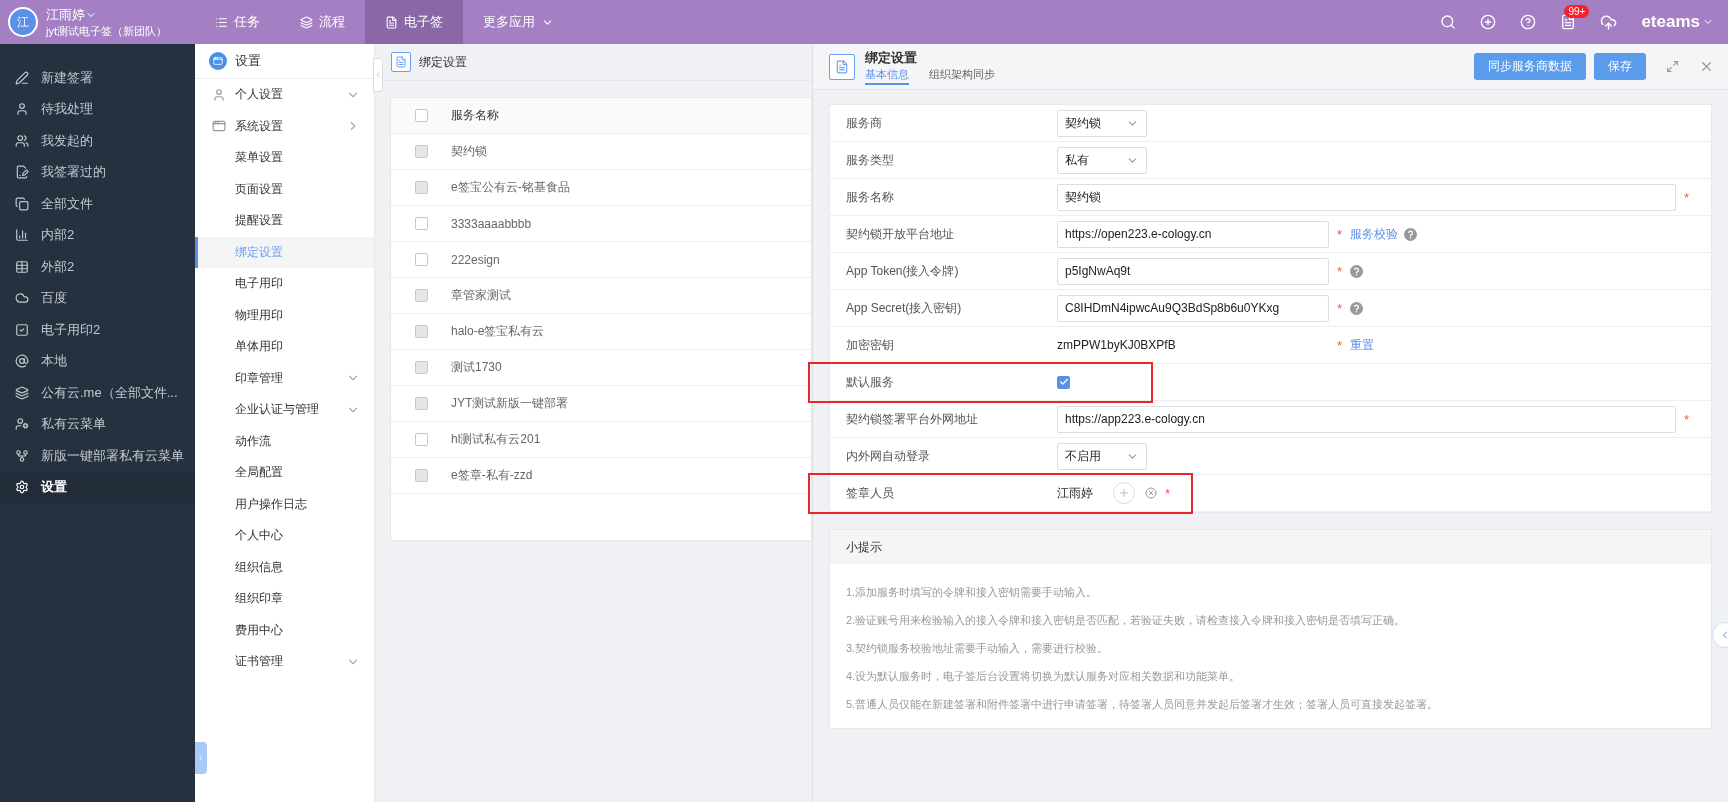 This screenshot has height=802, width=1728. I want to click on tips-title: 小提示, so click(864, 547).